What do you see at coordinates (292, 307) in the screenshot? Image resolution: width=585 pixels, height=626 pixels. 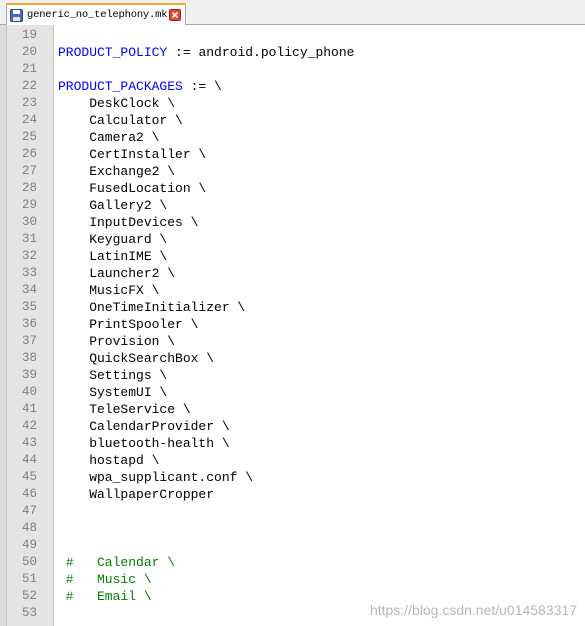 I see `code-line: 35 OneTimeInitializer \` at bounding box center [292, 307].